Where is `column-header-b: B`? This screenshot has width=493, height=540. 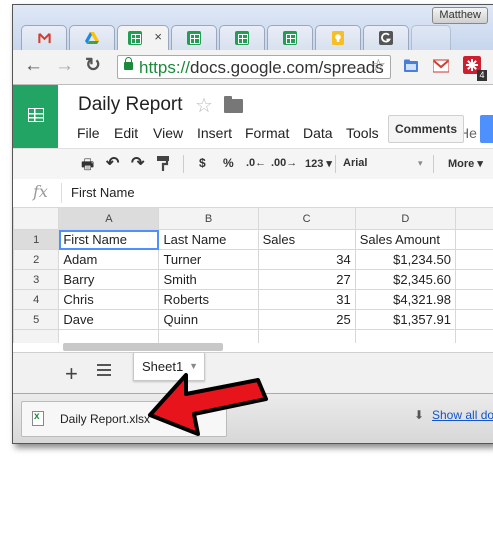 column-header-b: B is located at coordinates (208, 218).